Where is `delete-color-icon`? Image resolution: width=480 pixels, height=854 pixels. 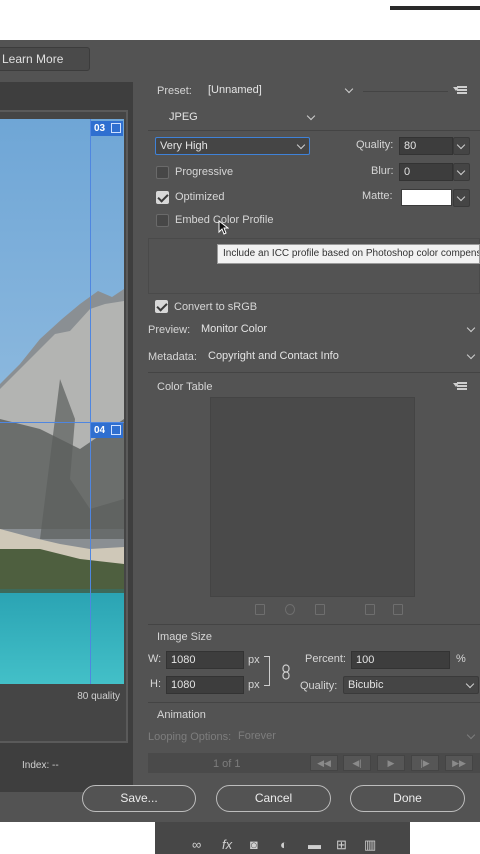
delete-color-icon is located at coordinates (398, 609).